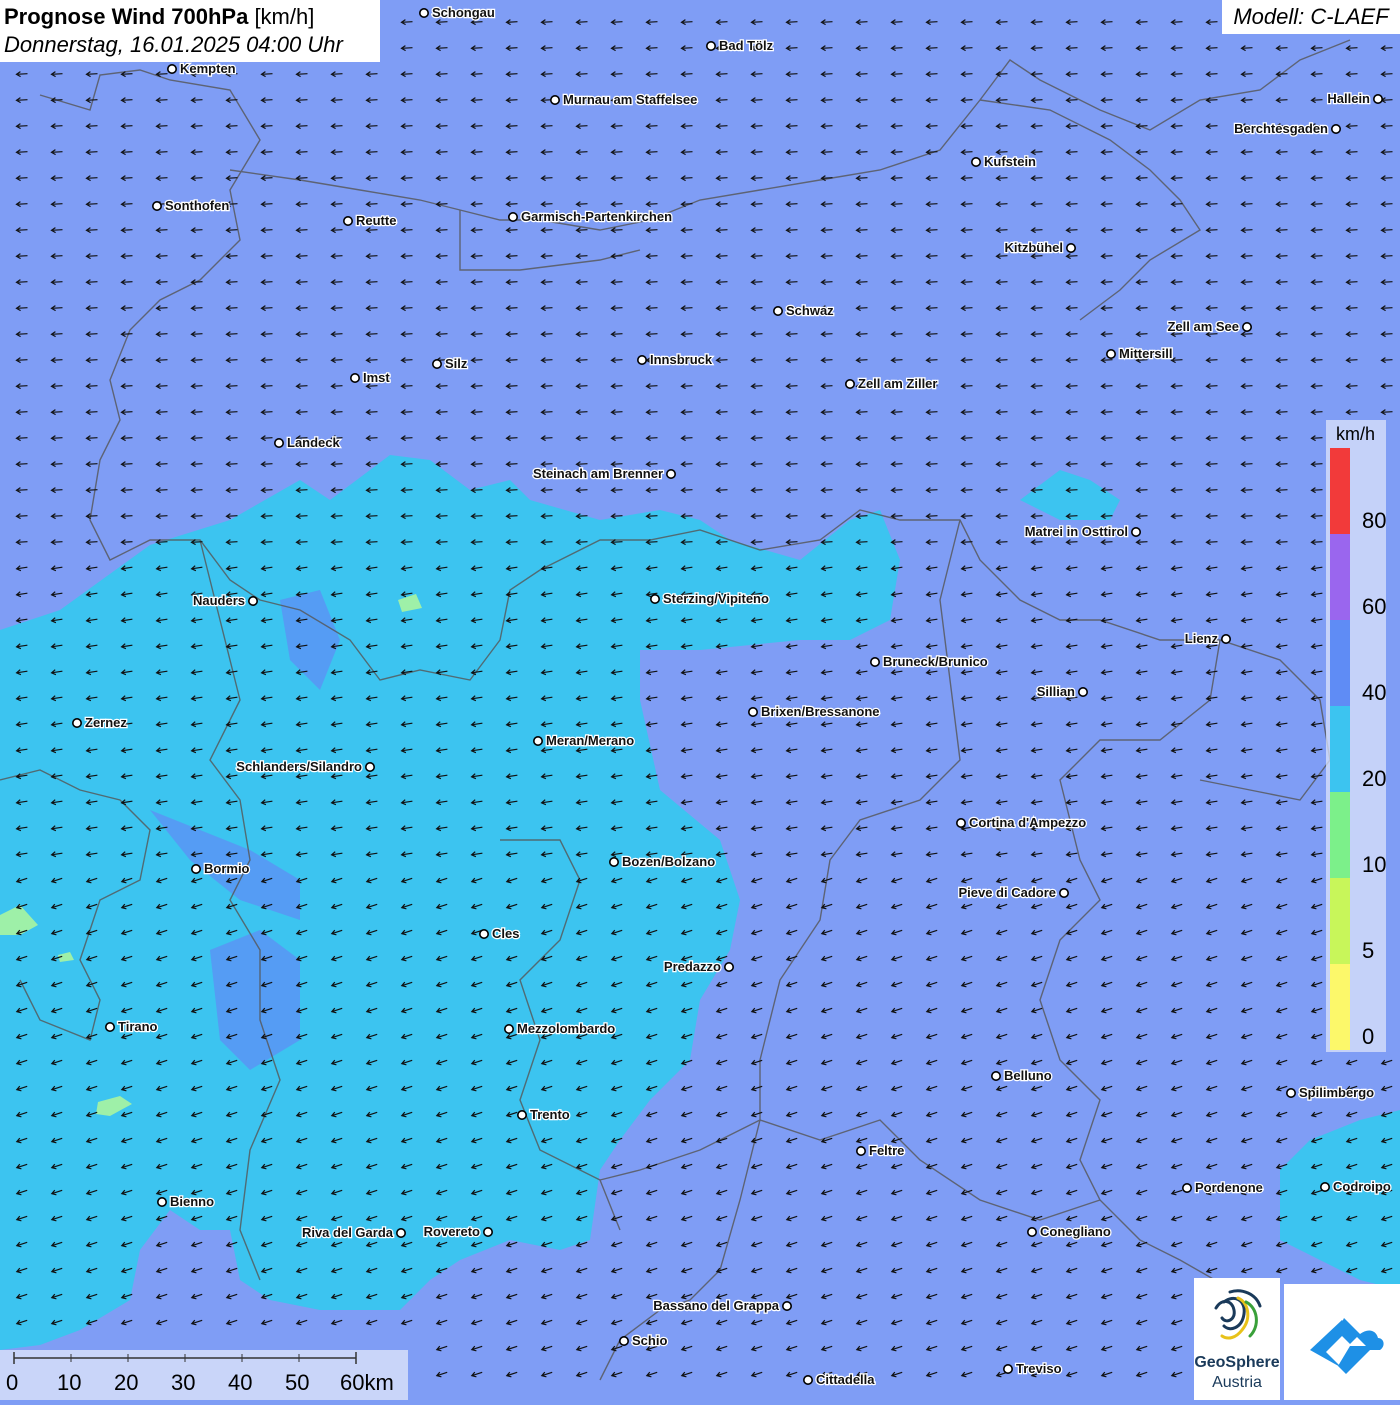 This screenshot has height=1405, width=1400. What do you see at coordinates (716, 598) in the screenshot?
I see `city-label: Sterzing/Vipiteno` at bounding box center [716, 598].